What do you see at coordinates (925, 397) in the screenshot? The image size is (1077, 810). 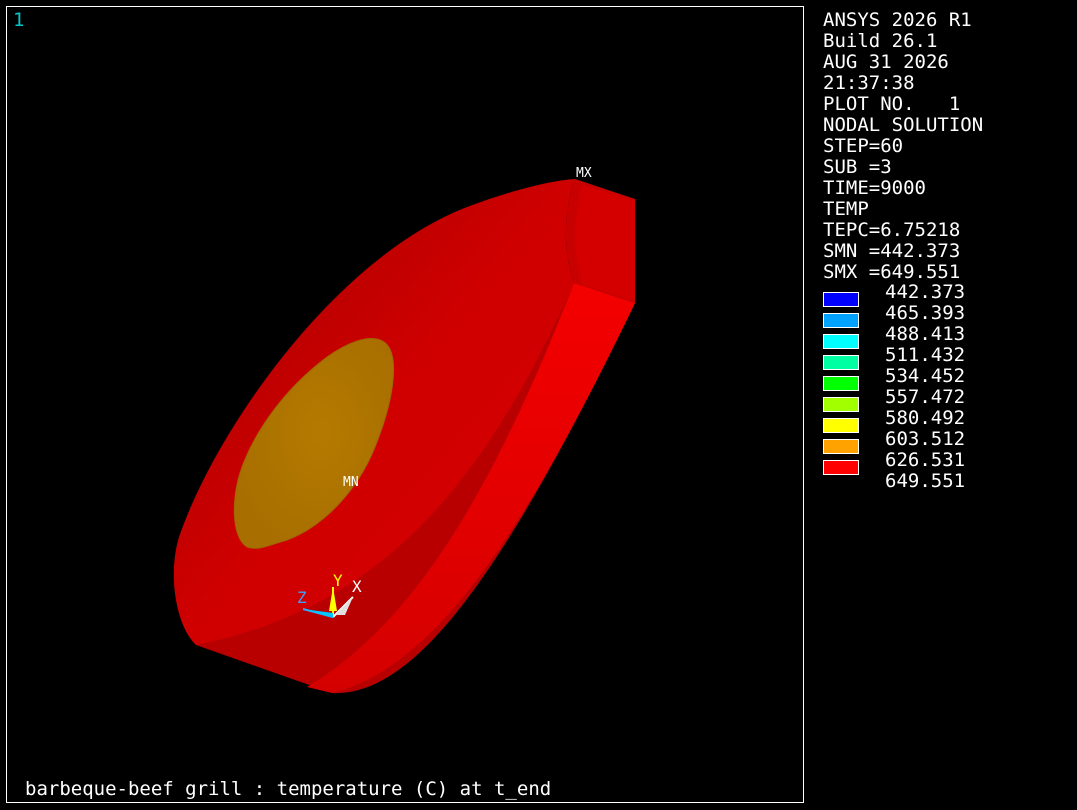 I see `legend-value: 557.472` at bounding box center [925, 397].